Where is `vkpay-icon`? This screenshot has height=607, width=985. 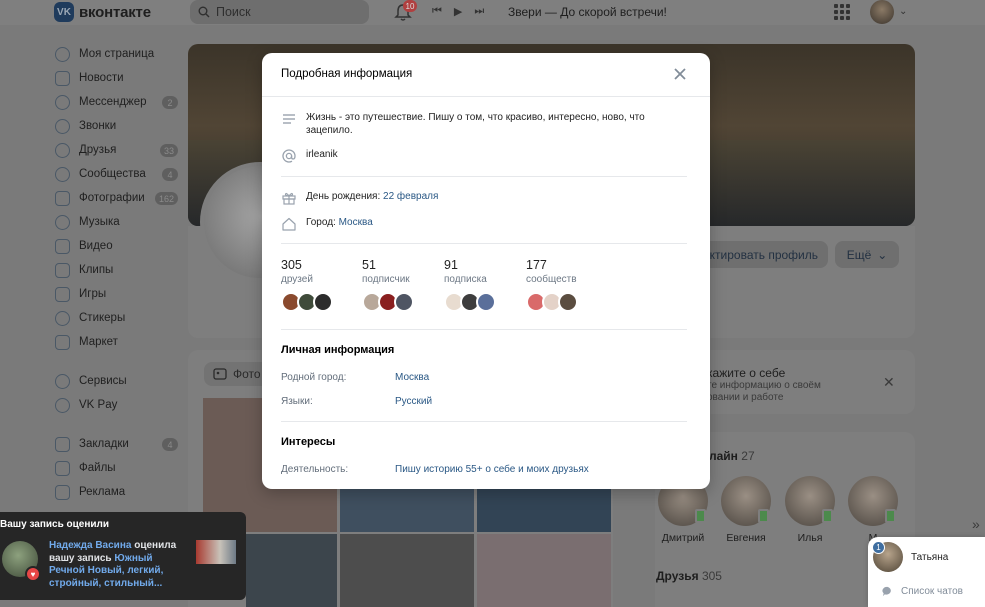 vkpay-icon is located at coordinates (62, 405).